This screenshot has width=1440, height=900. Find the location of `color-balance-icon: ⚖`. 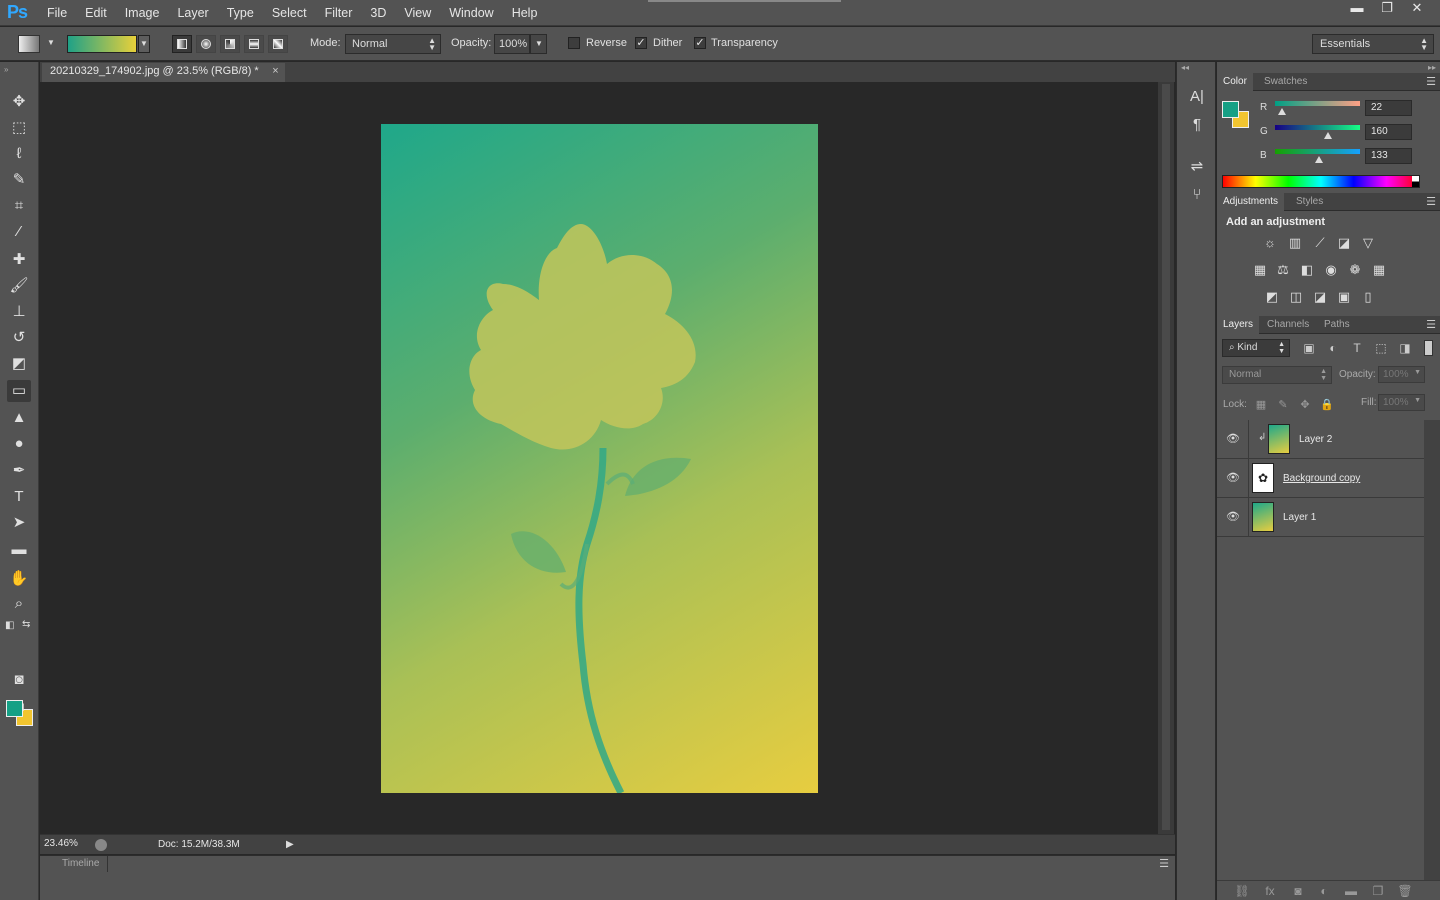

color-balance-icon: ⚖ is located at coordinates (1283, 270).